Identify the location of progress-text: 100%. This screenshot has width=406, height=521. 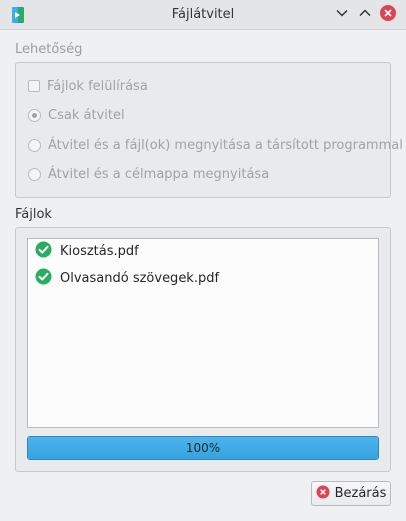
(203, 448).